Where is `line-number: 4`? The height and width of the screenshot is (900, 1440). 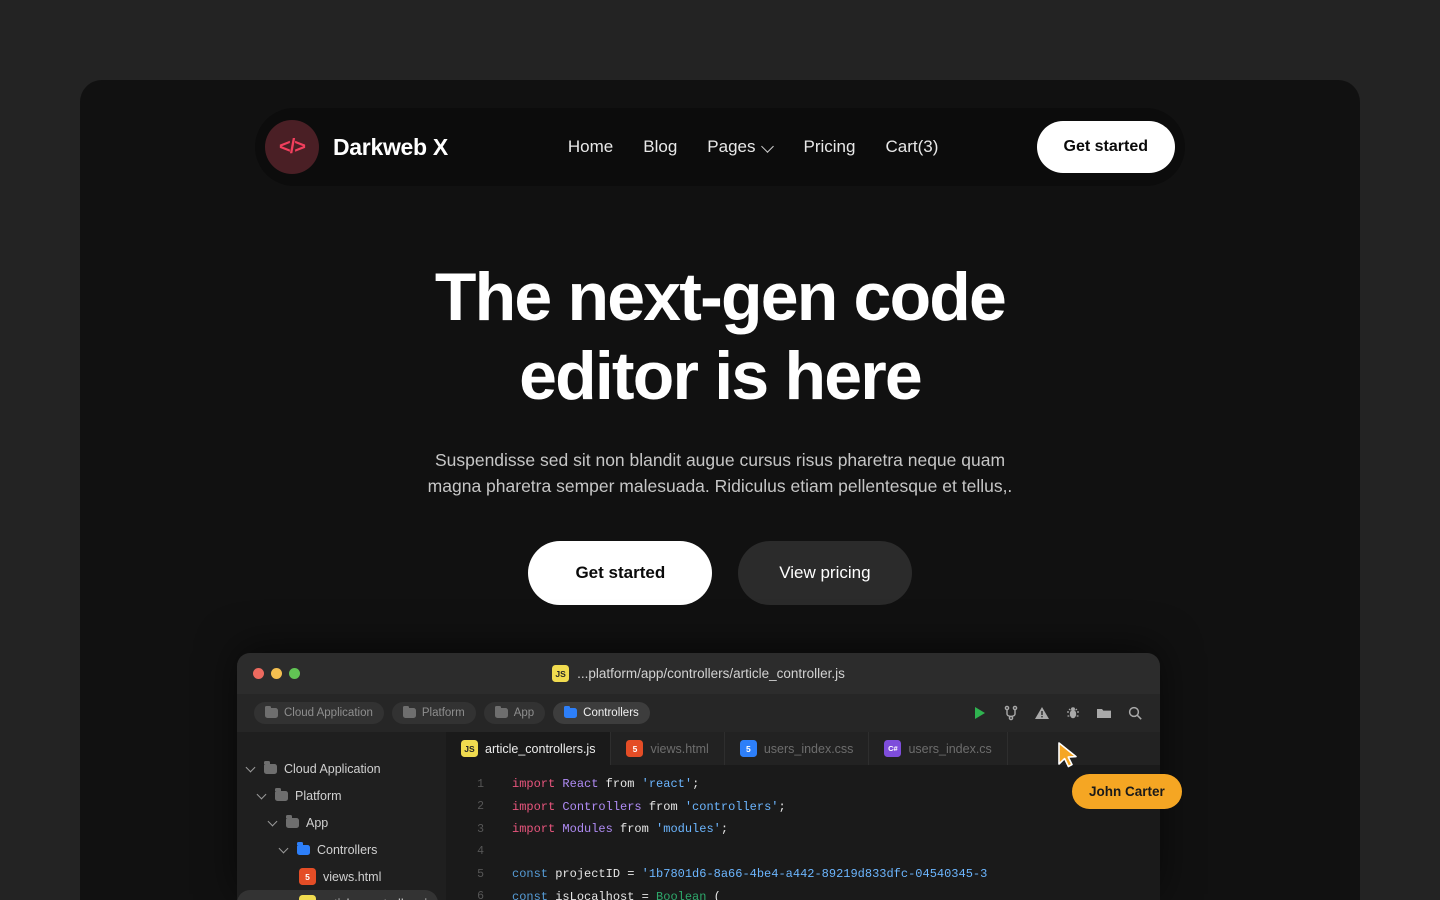 line-number: 4 is located at coordinates (480, 852).